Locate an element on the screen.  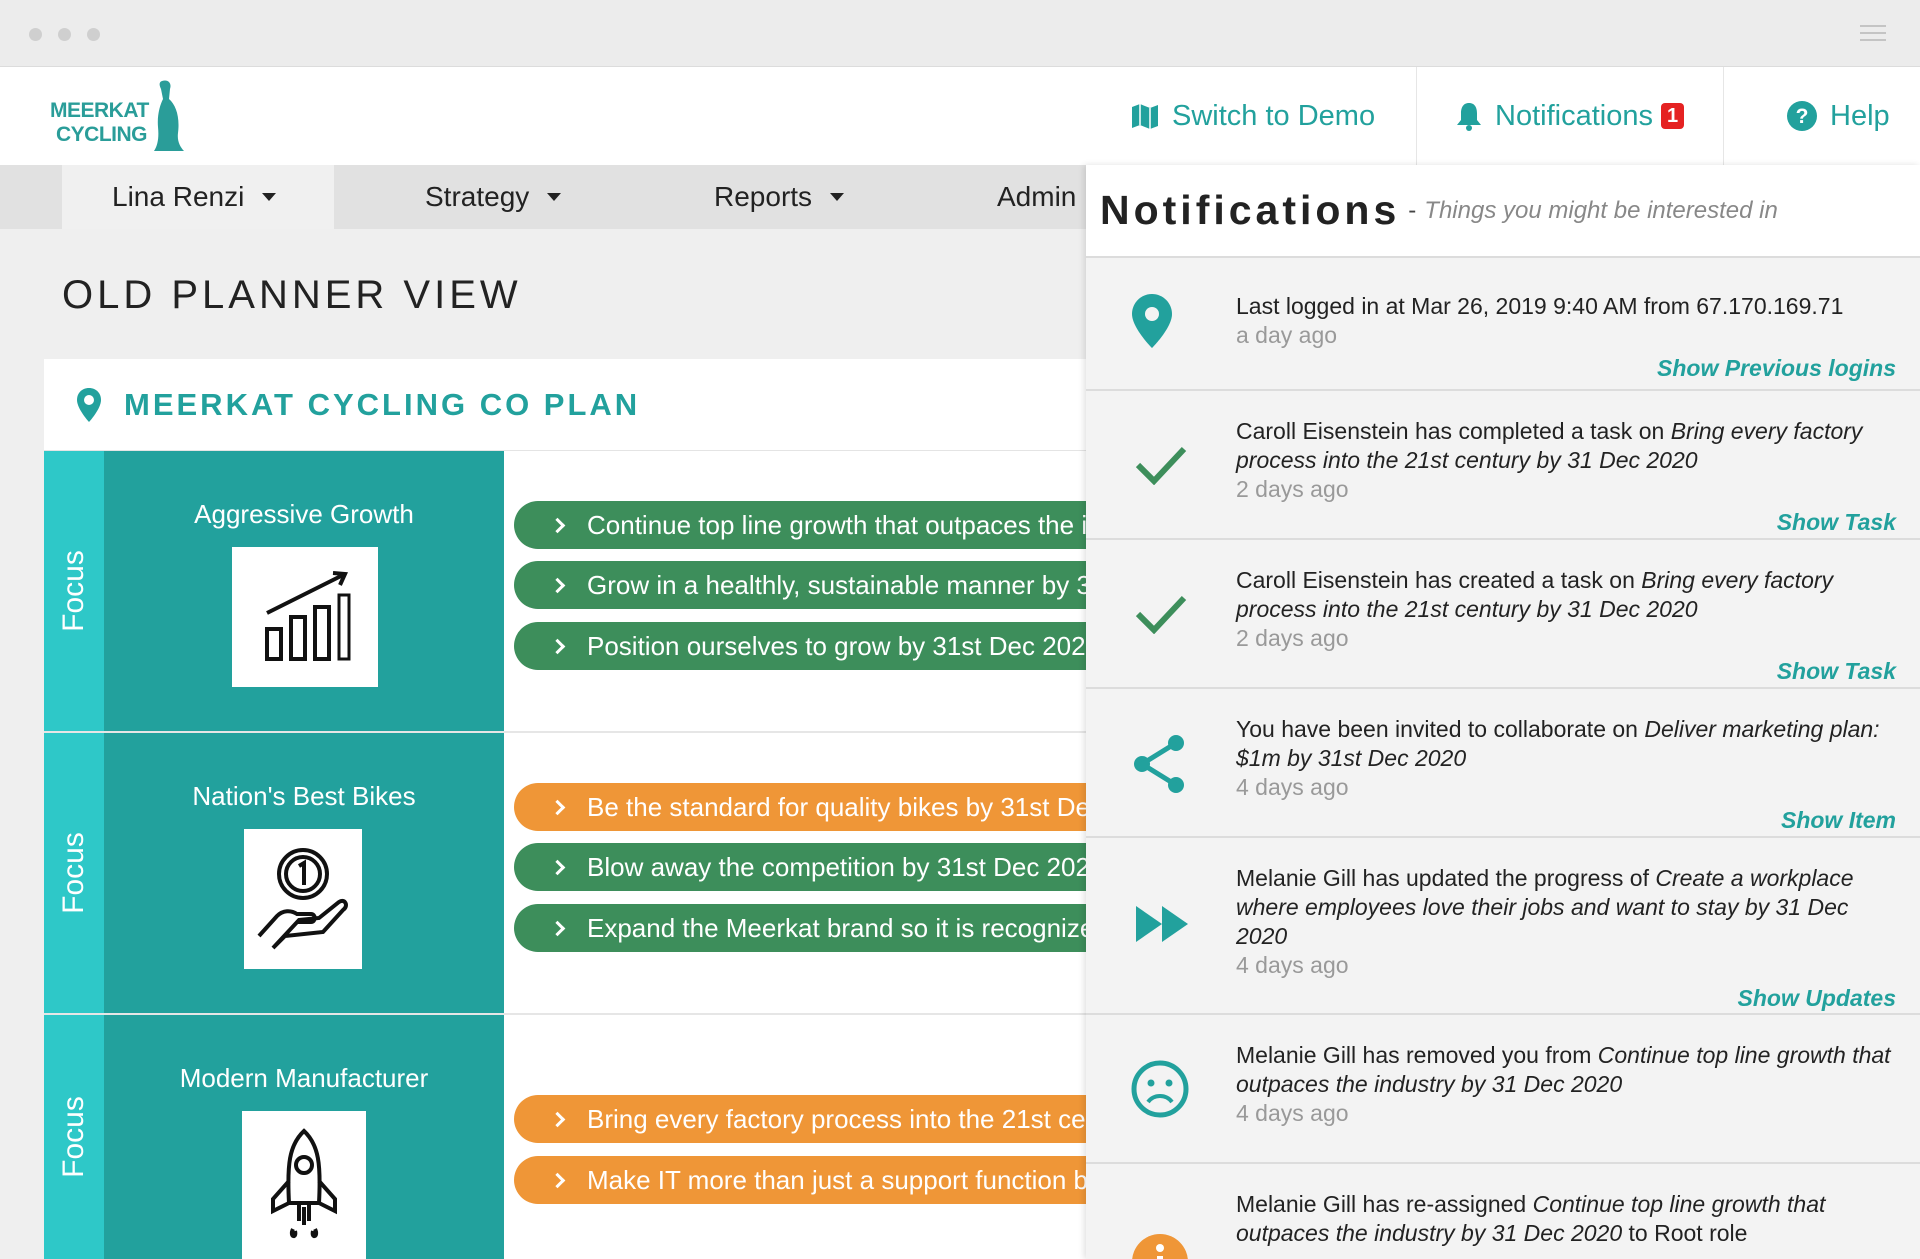
show-item-link: Show Item is located at coordinates (1566, 820).